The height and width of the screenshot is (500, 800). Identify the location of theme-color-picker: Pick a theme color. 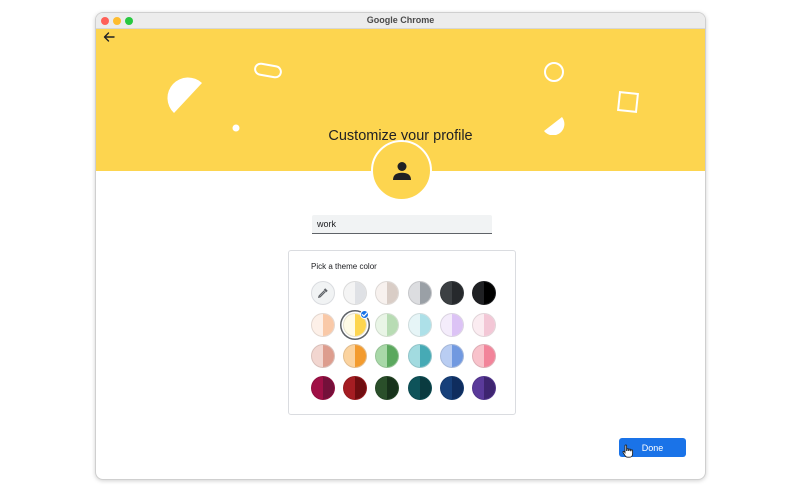
(402, 332).